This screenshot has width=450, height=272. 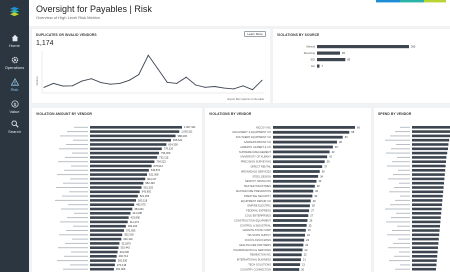 What do you see at coordinates (14, 67) in the screenshot?
I see `nav-operations: Operations` at bounding box center [14, 67].